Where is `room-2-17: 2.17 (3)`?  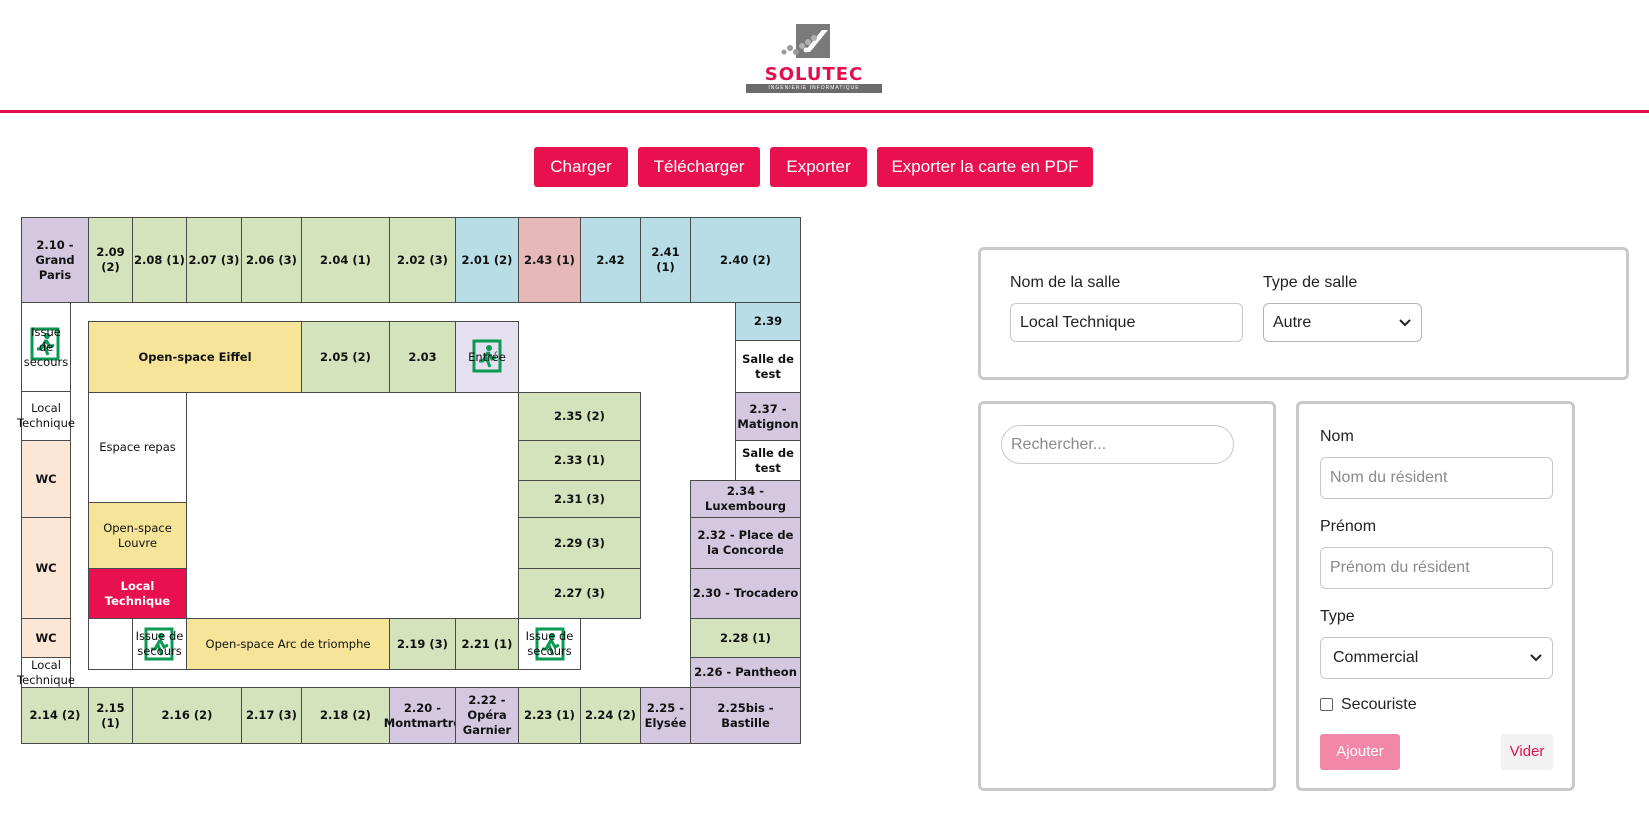
room-2-17: 2.17 (3) is located at coordinates (271, 715).